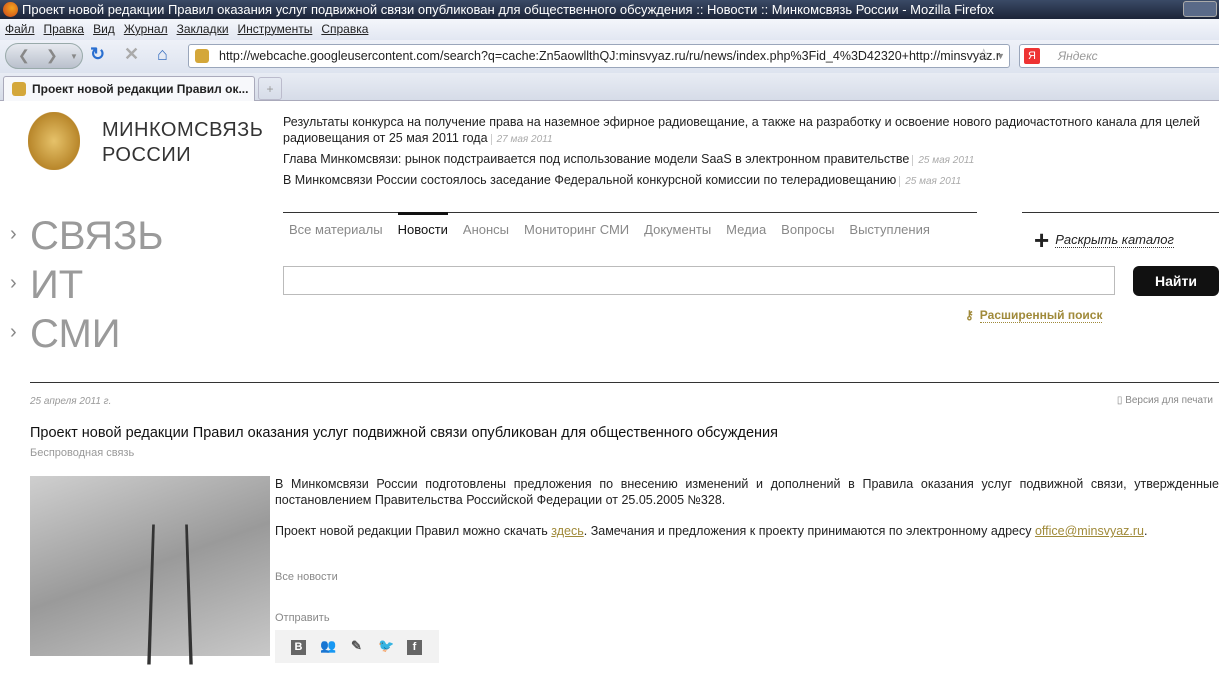 This screenshot has height=686, width=1219. I want to click on menu-file: Файл, so click(20, 29).